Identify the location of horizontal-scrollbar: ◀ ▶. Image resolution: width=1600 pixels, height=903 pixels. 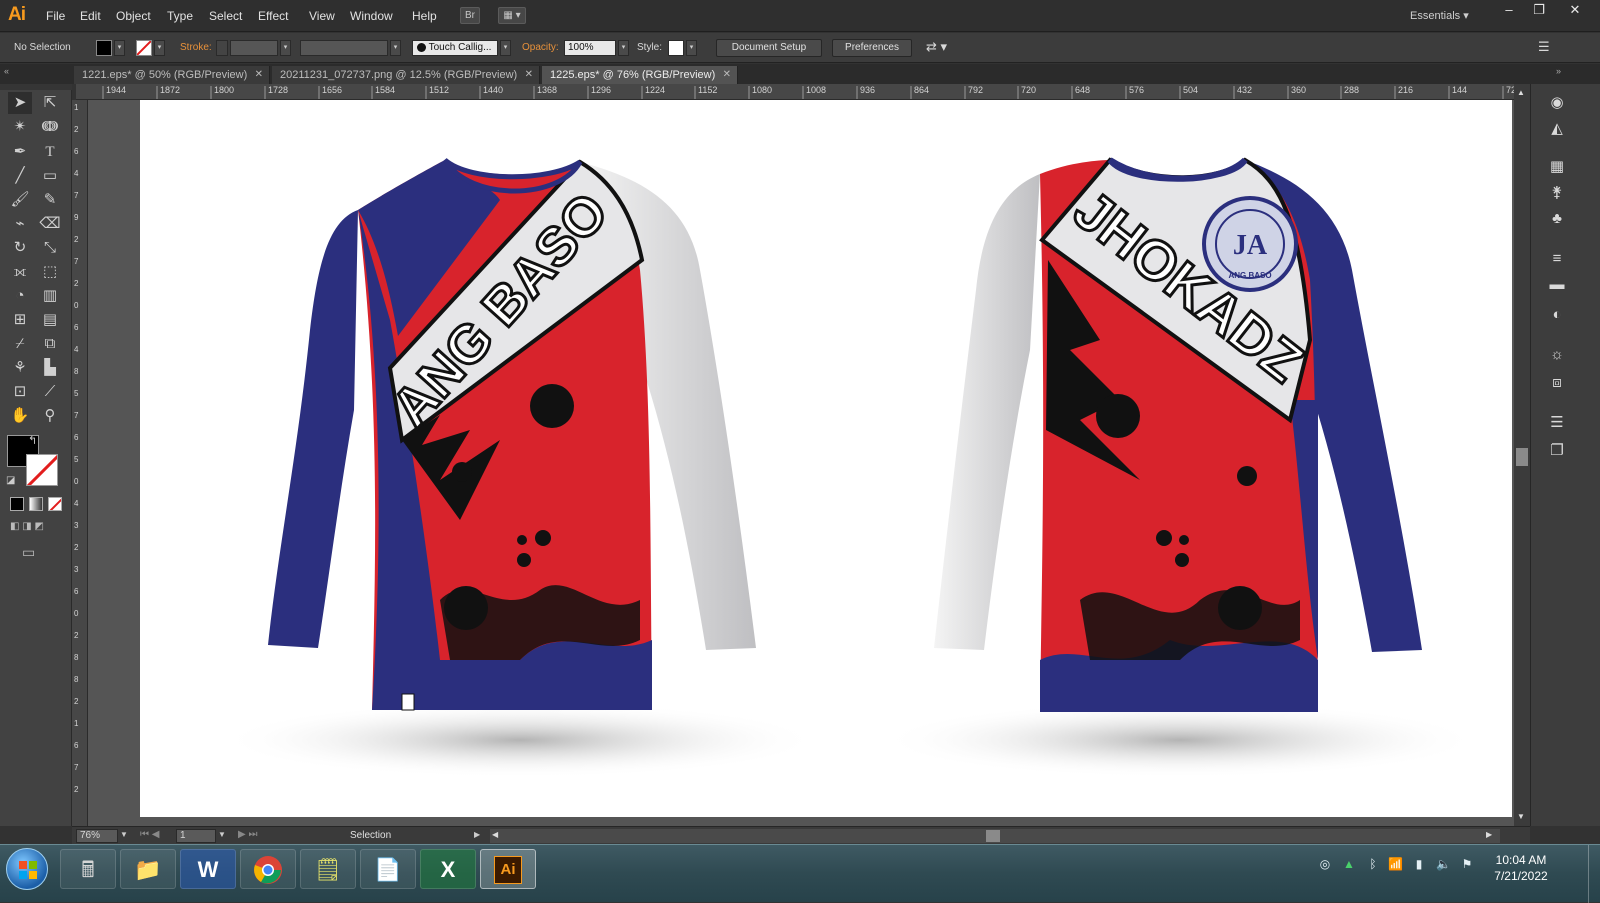
(995, 836).